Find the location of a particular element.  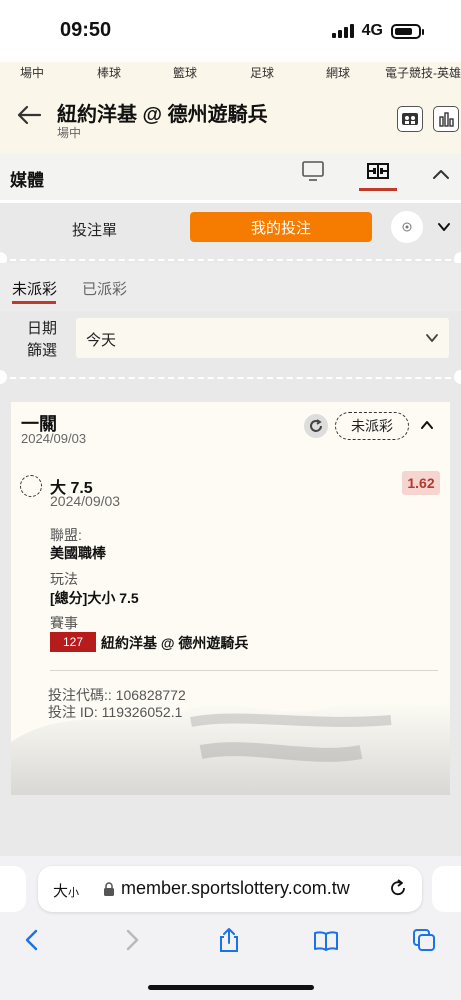

text-size-button: 大小 is located at coordinates (66, 890).